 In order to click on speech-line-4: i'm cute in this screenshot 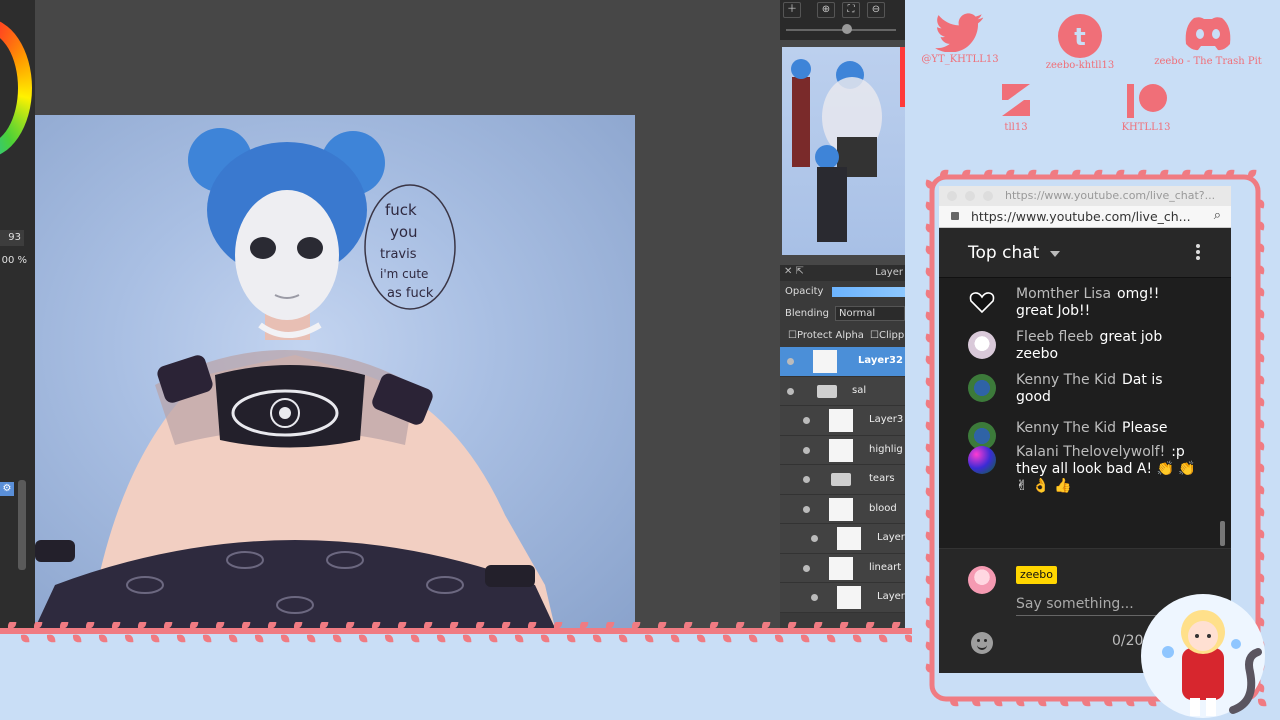, I will do `click(404, 274)`.